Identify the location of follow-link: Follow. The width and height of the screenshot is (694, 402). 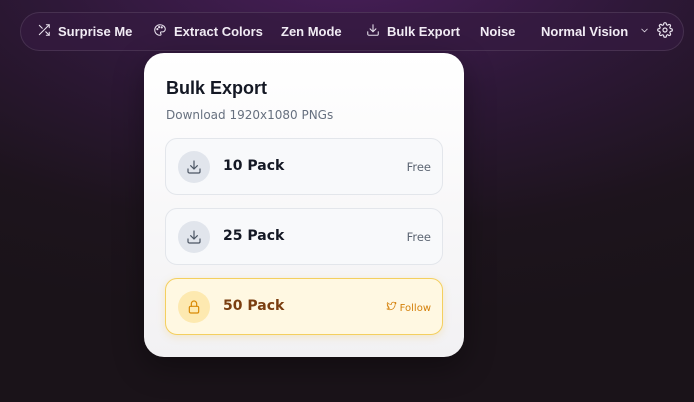
(408, 308).